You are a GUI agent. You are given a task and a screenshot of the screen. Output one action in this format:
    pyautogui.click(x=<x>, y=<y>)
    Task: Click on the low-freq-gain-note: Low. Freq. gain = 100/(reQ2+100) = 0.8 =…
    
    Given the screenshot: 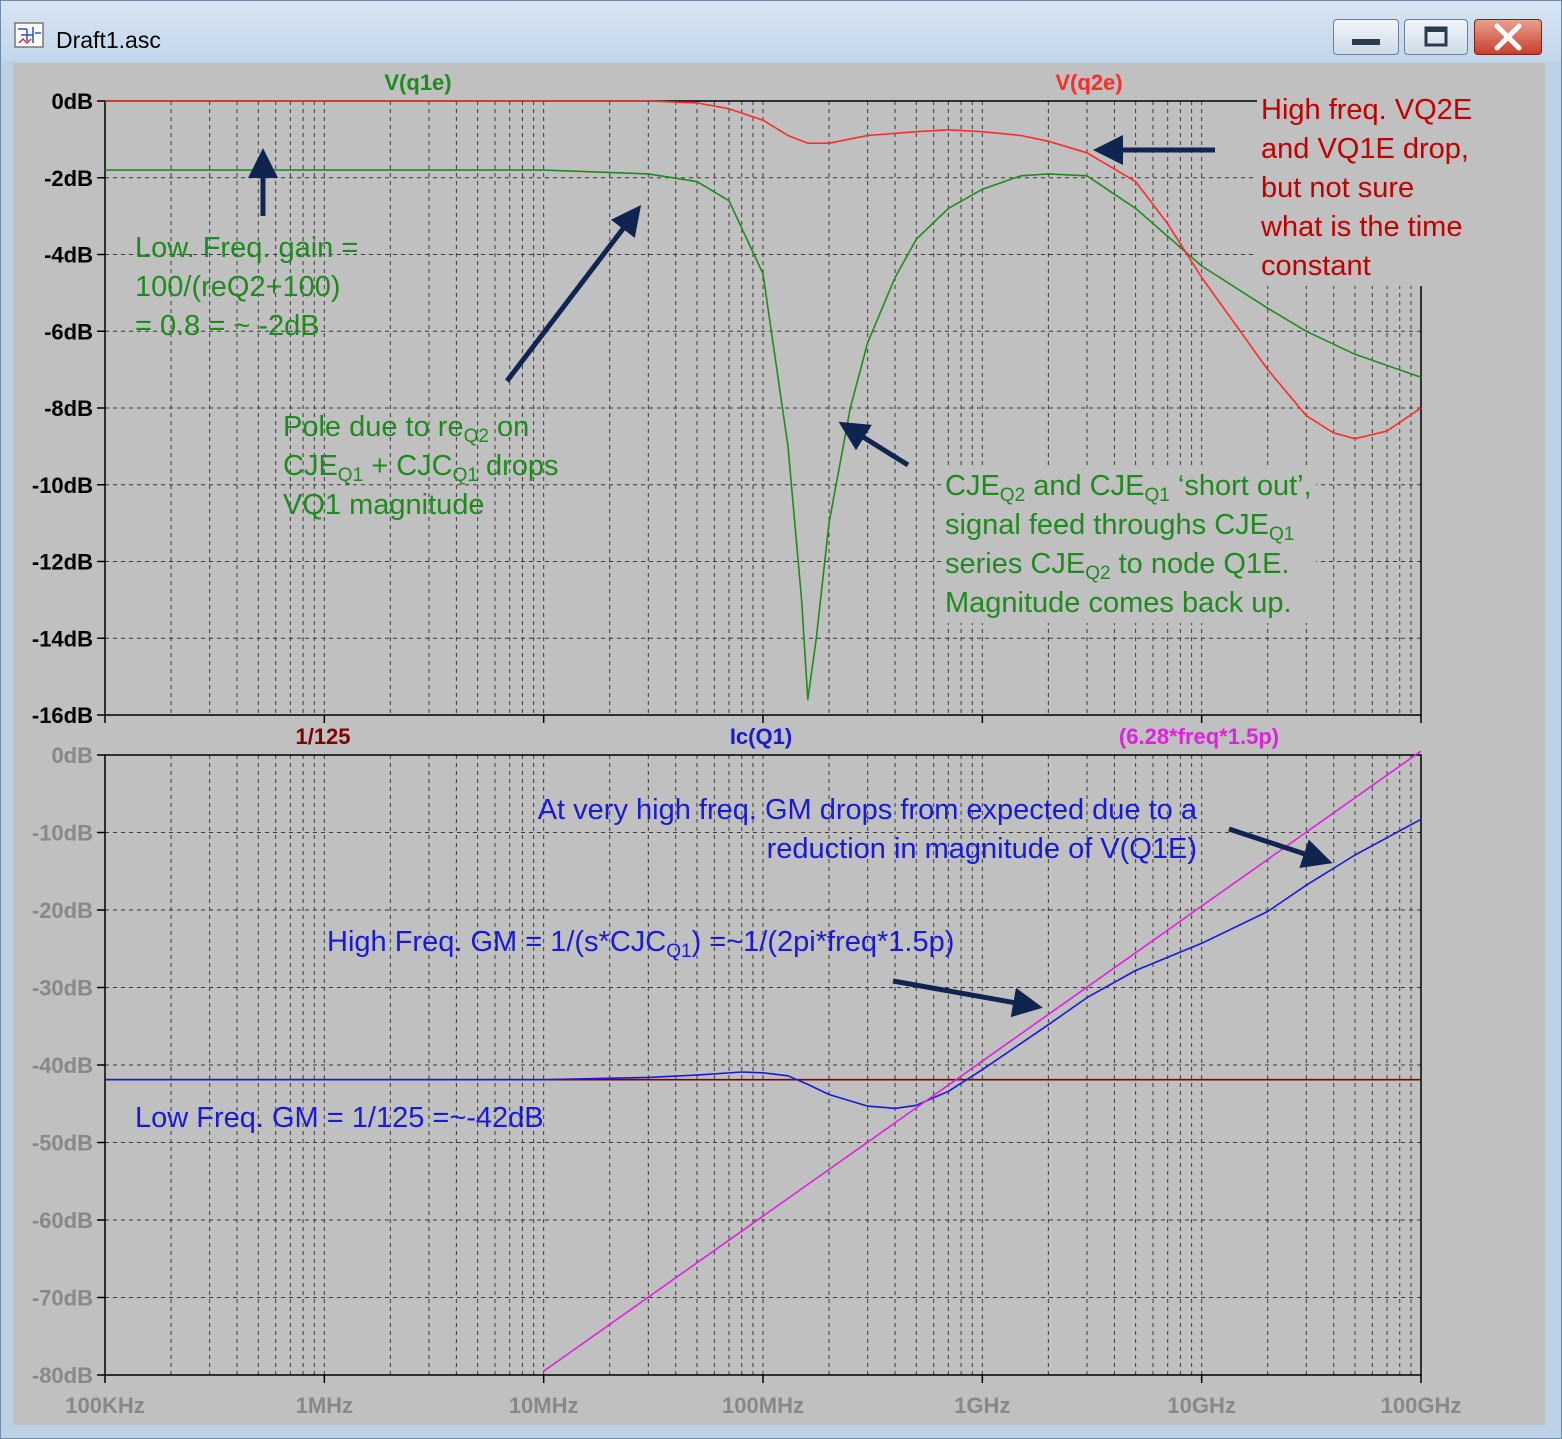 What is the action you would take?
    pyautogui.click(x=247, y=287)
    